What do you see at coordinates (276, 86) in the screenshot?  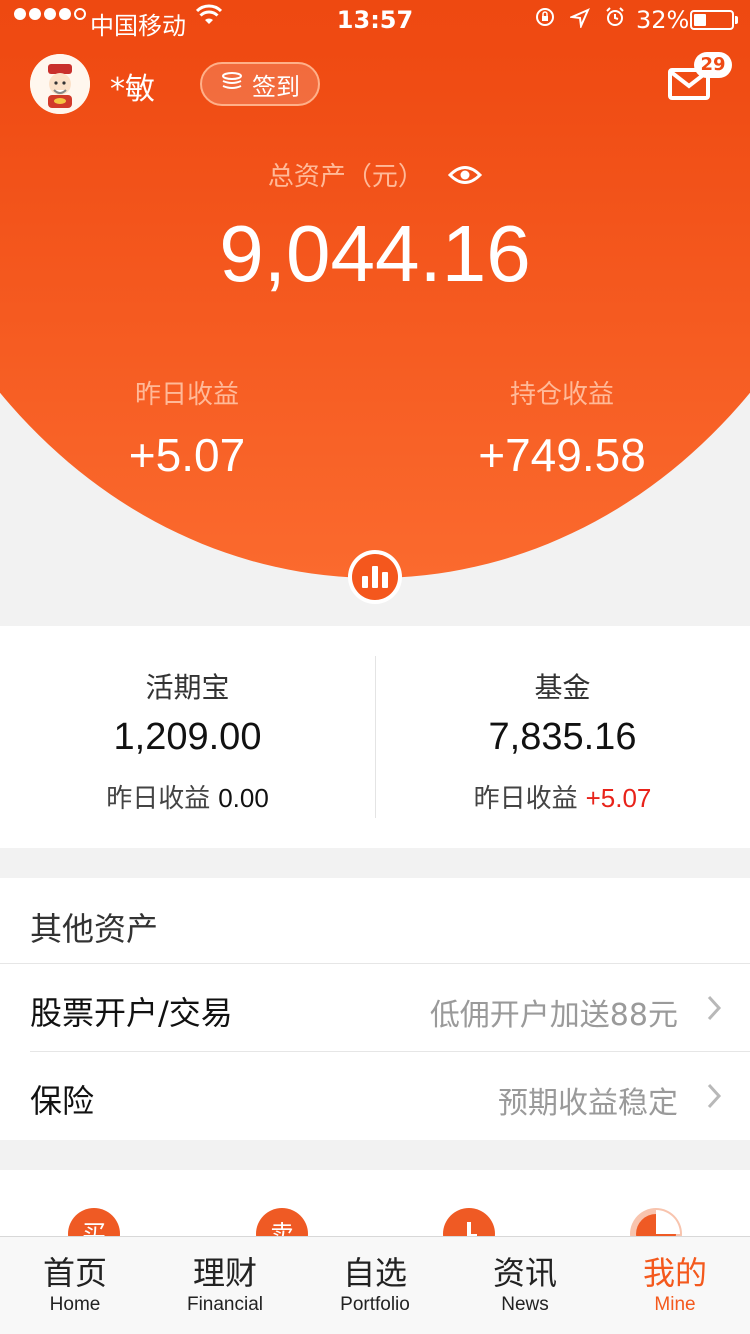 I see `checkin-label: 签到` at bounding box center [276, 86].